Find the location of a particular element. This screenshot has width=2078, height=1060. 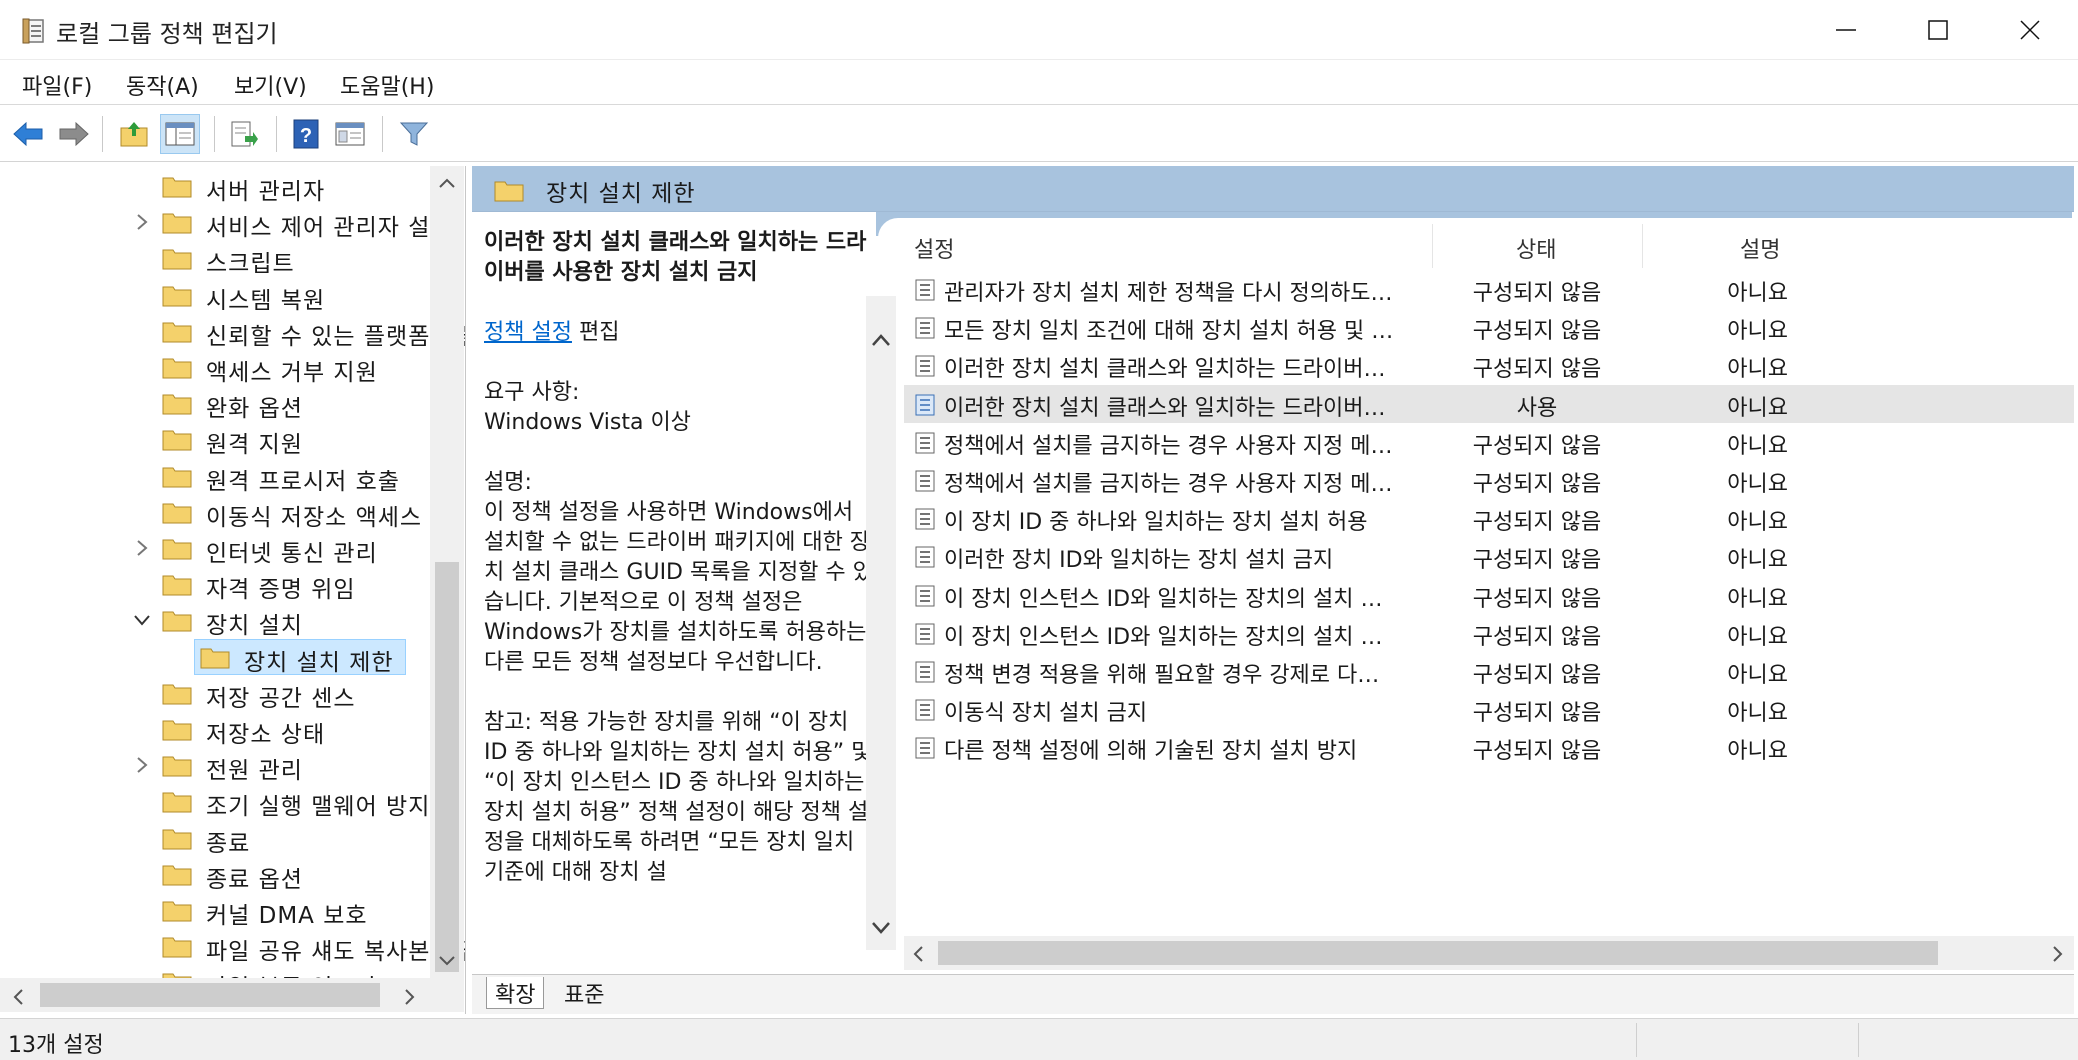

help-button: ? is located at coordinates (306, 134).